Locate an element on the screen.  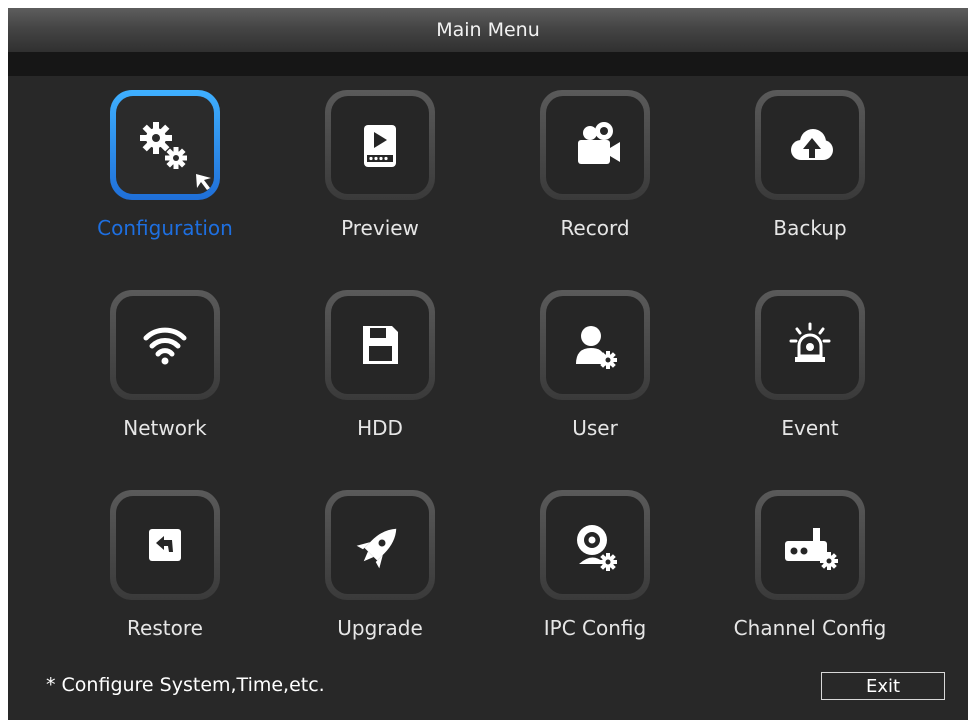
menu-item-ipc-config: IPC Config is located at coordinates (598, 575).